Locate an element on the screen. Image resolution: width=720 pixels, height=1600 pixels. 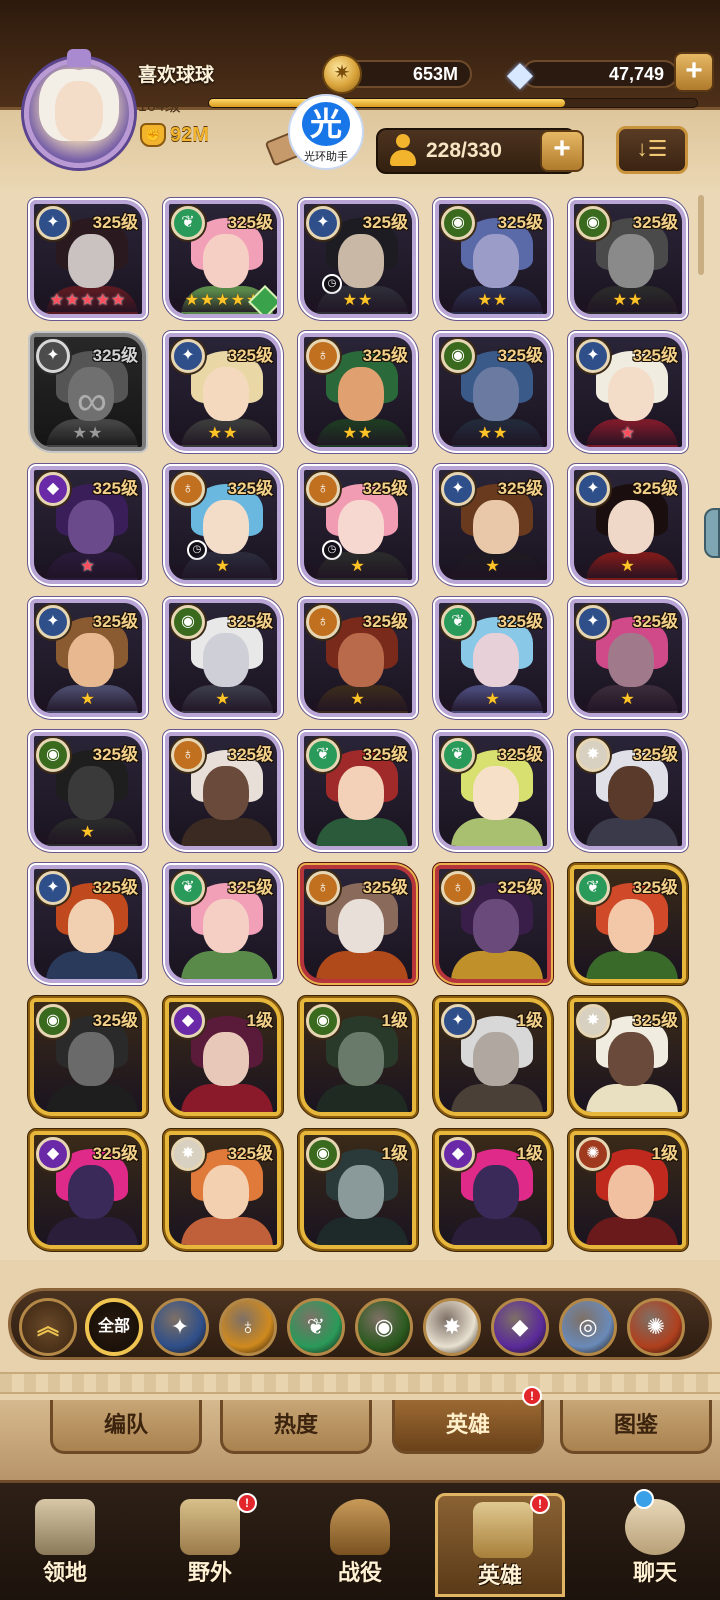
filter-all-button: 全部 is located at coordinates (114, 1327).